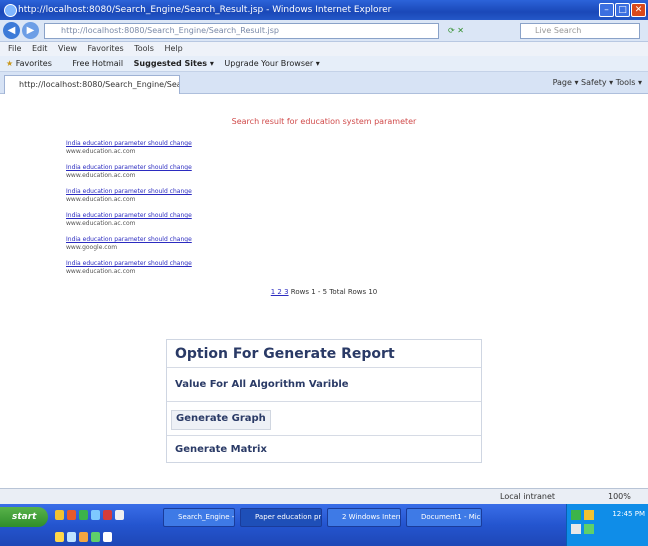 This screenshot has height=546, width=648. What do you see at coordinates (324, 496) in the screenshot?
I see `status-bar: Local intranet 100%` at bounding box center [324, 496].